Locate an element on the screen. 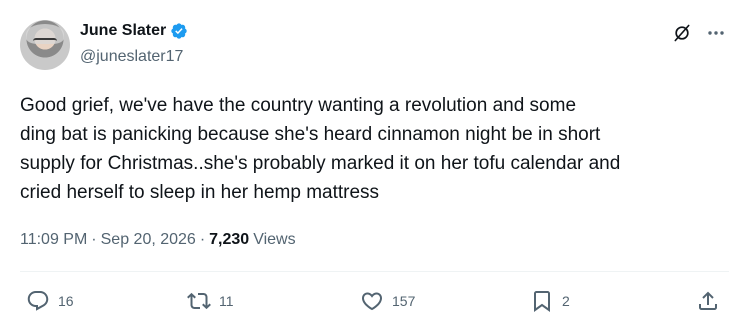 This screenshot has width=749, height=335. bookmark-count: 2 is located at coordinates (566, 301).